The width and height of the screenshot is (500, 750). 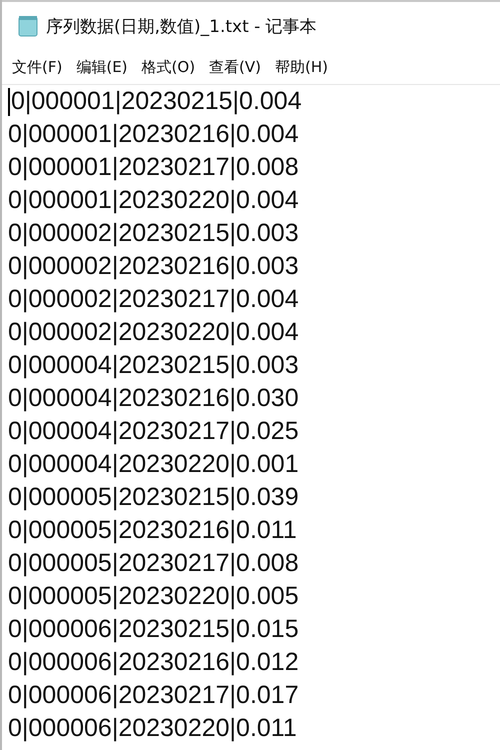 What do you see at coordinates (153, 167) in the screenshot?
I see `text-line: 0|000001|20230217|0.008` at bounding box center [153, 167].